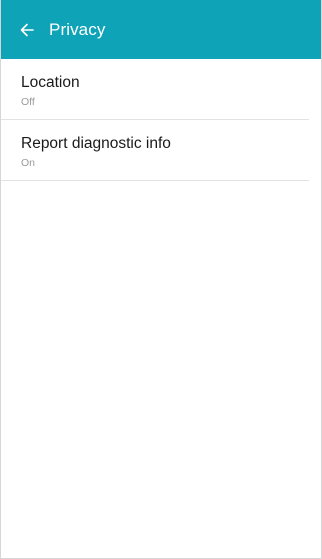 Image resolution: width=322 pixels, height=559 pixels. Describe the element at coordinates (96, 143) in the screenshot. I see `setting-title: Report diagnostic info` at that location.